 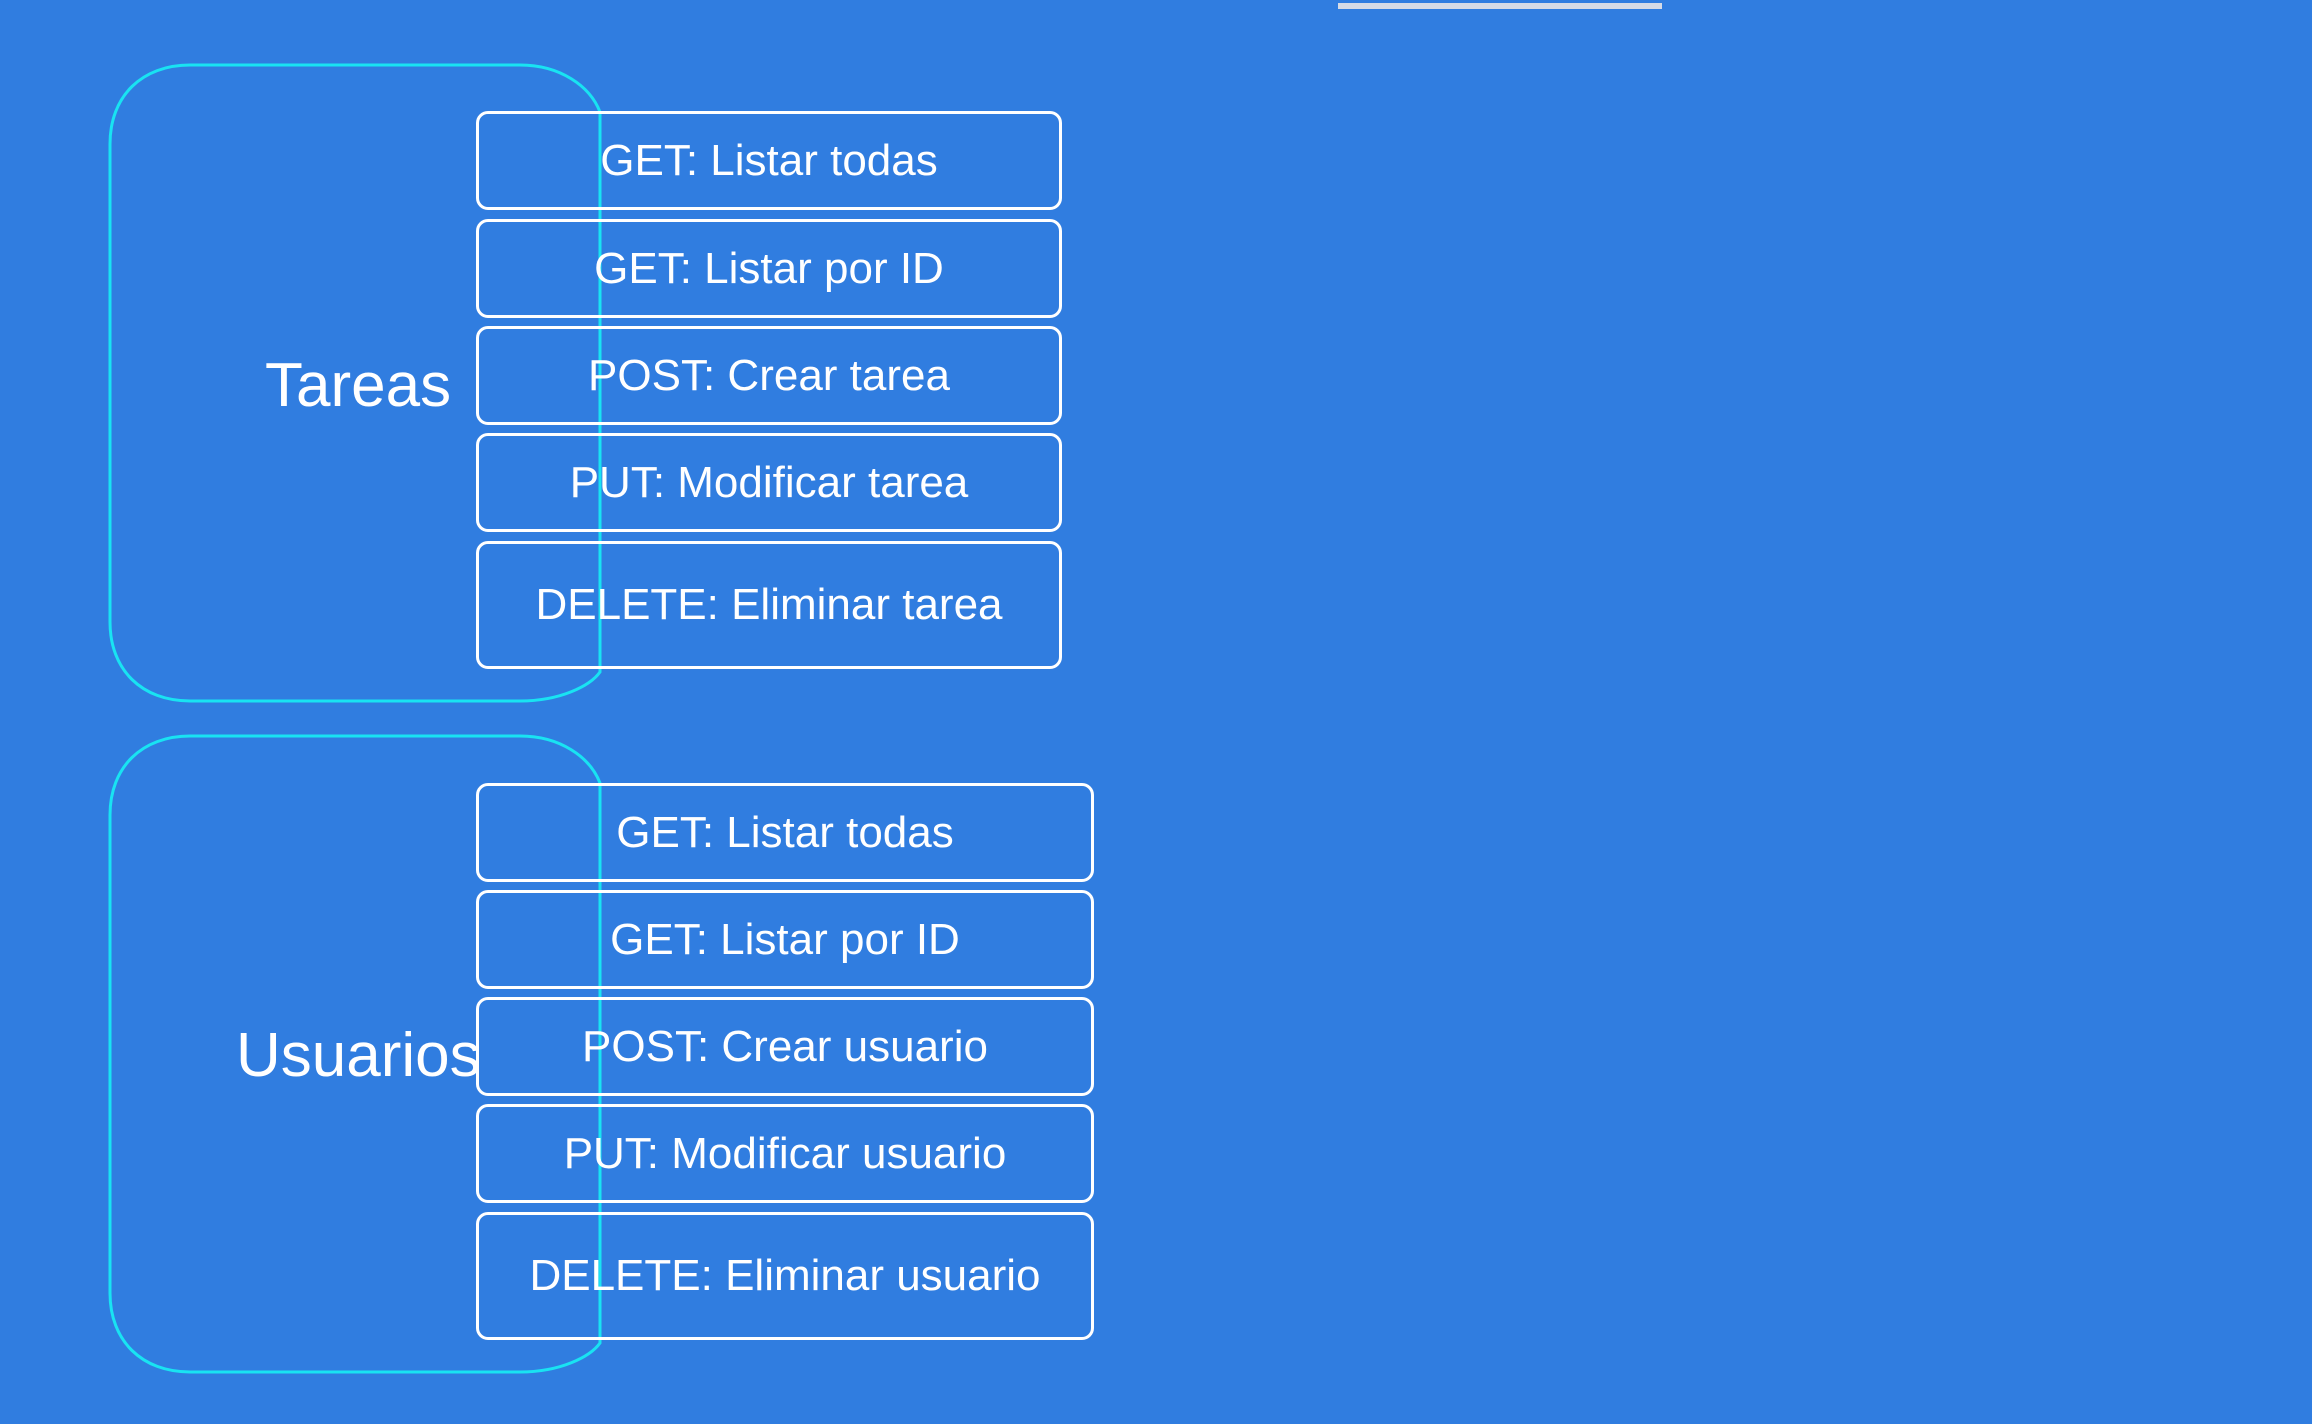 What do you see at coordinates (785, 1153) in the screenshot?
I see `endpoint-put: PUT: Modificar usuario` at bounding box center [785, 1153].